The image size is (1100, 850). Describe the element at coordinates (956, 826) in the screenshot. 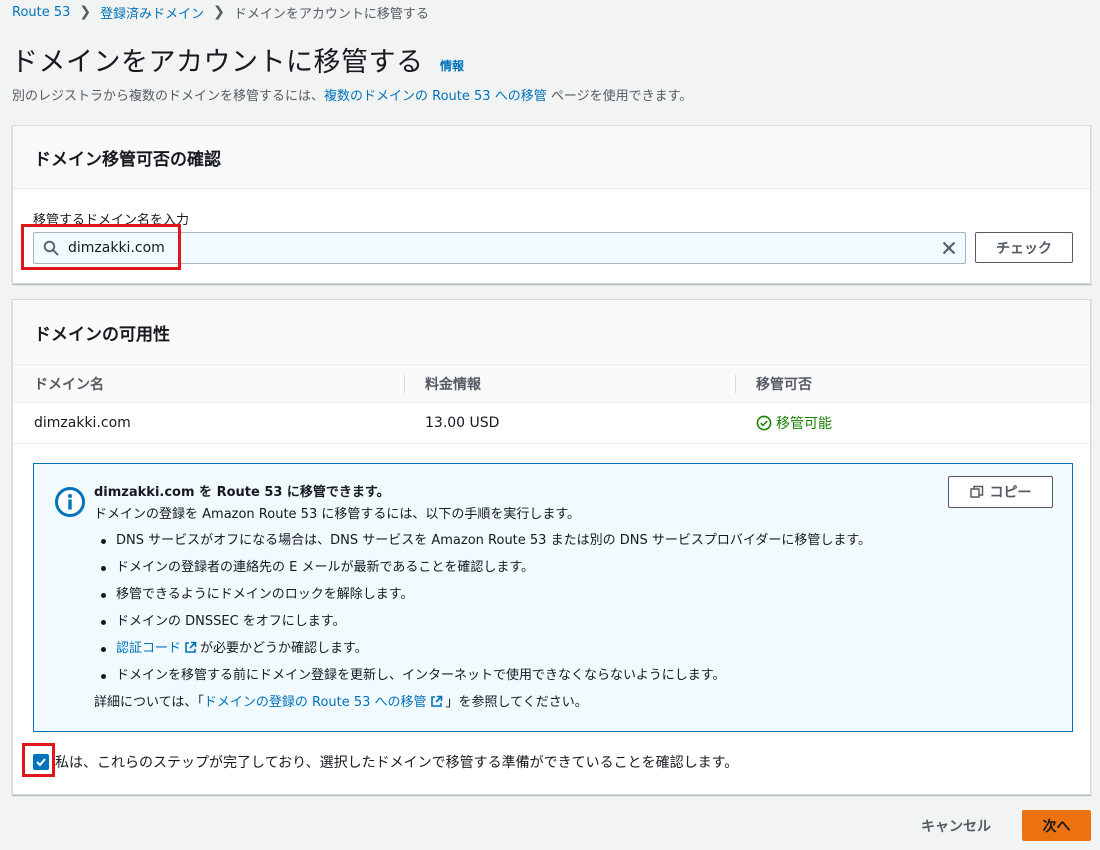

I see `cancel-button: キャンセル` at that location.